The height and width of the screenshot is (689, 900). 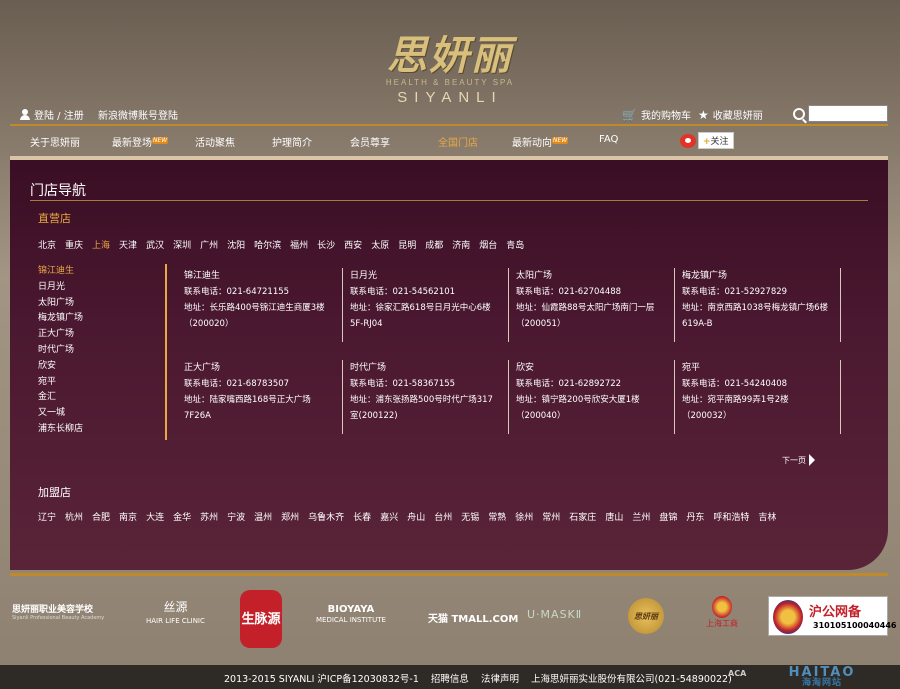 I want to click on follow-label: 关注, so click(x=719, y=142).